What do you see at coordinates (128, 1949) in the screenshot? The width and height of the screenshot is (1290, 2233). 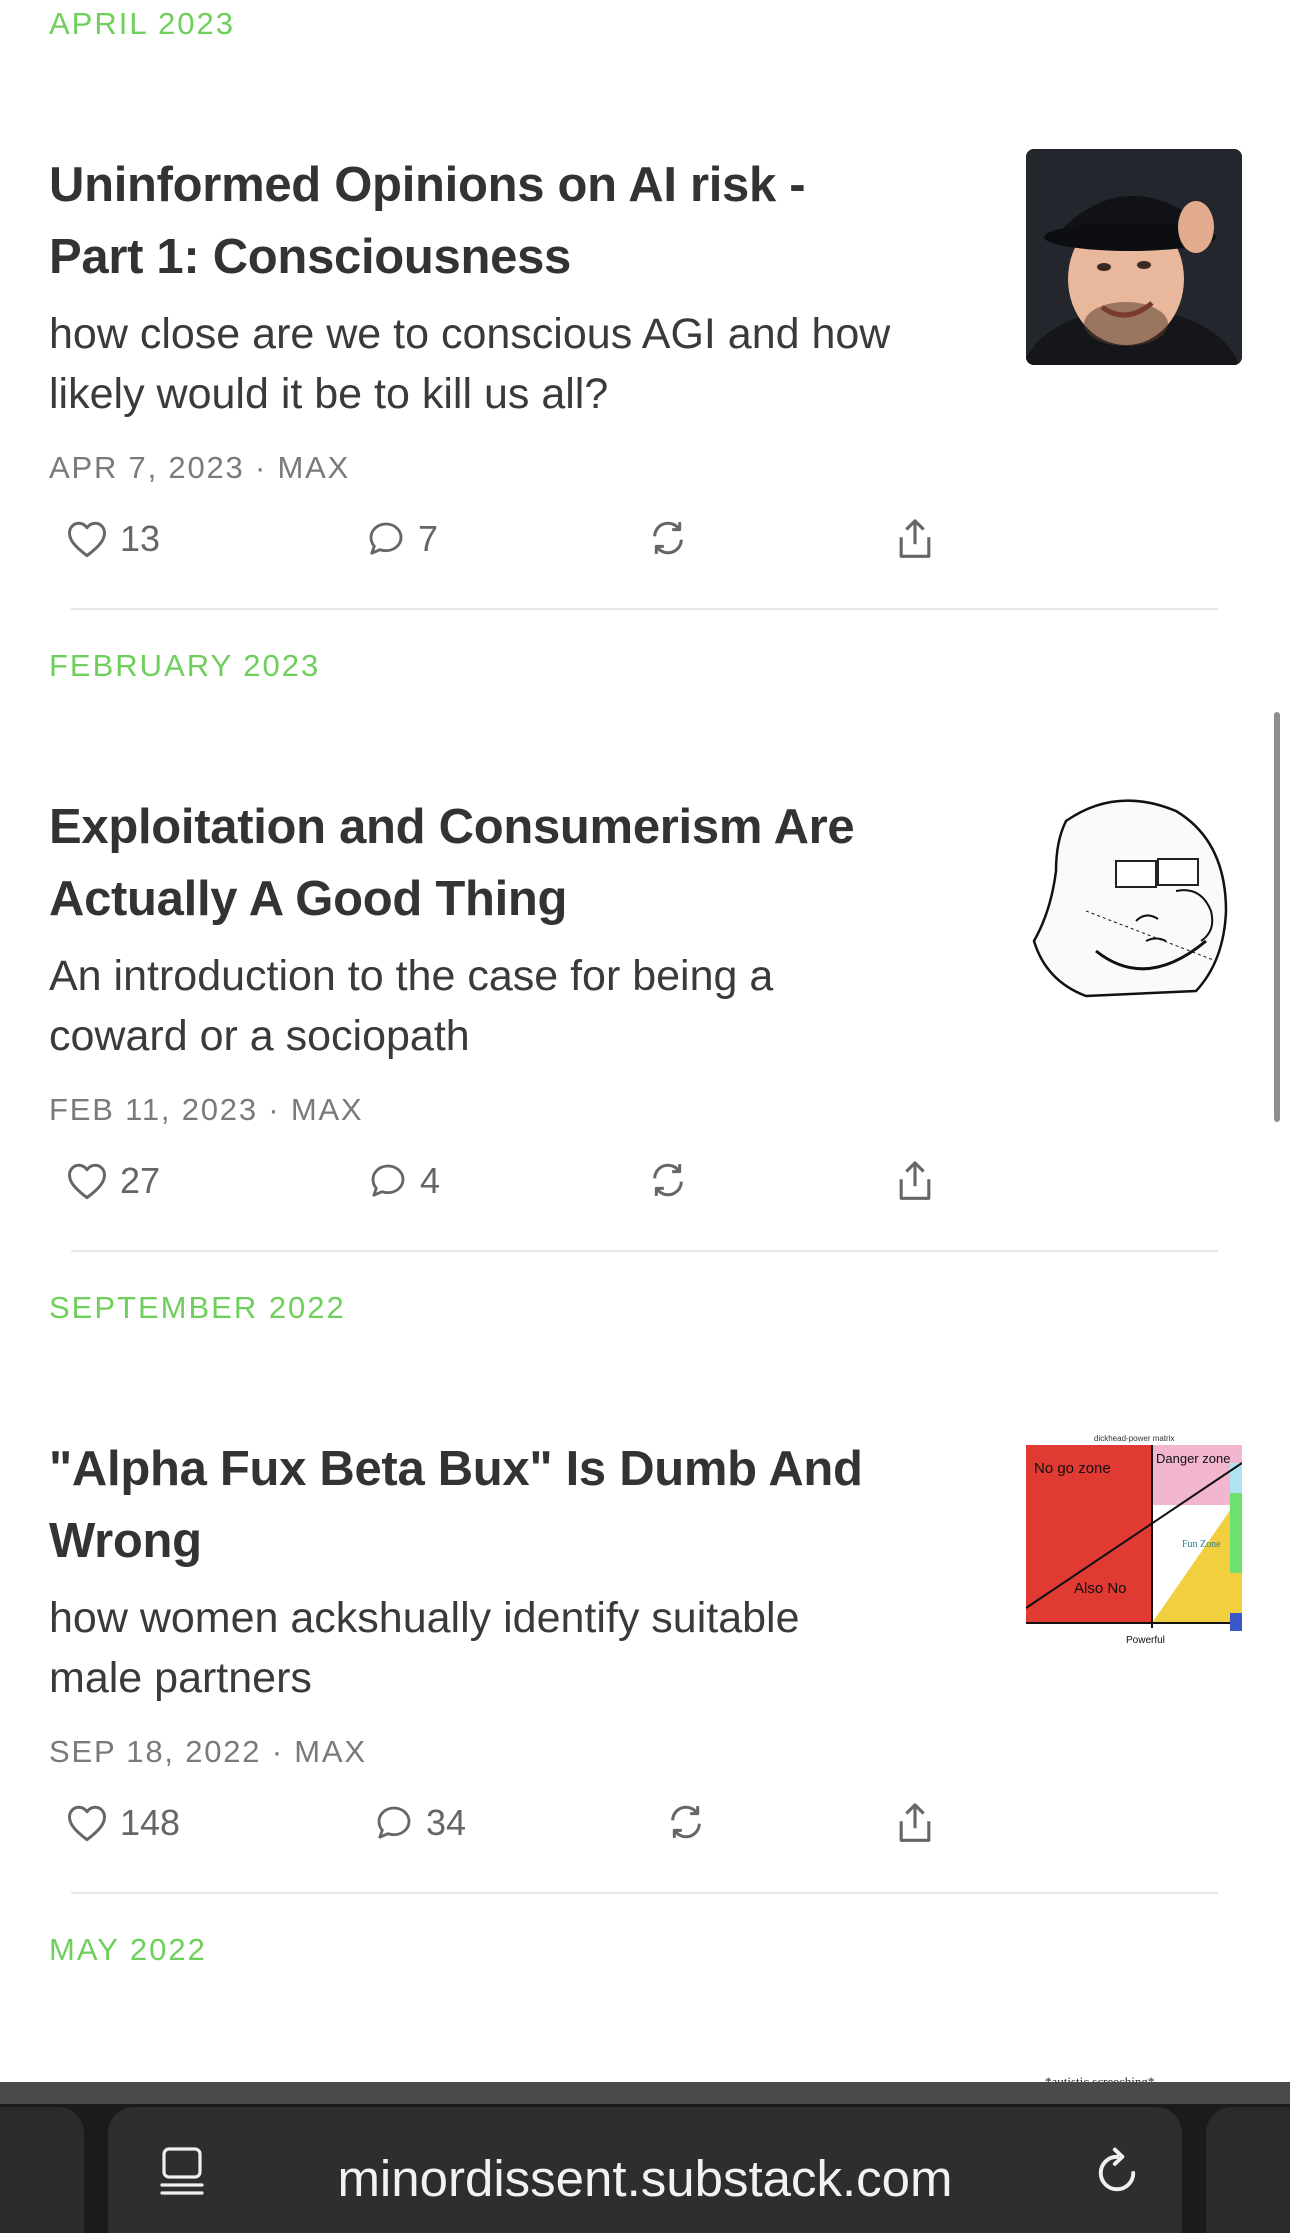 I see `month-heading-may-2022: MAY 2022` at bounding box center [128, 1949].